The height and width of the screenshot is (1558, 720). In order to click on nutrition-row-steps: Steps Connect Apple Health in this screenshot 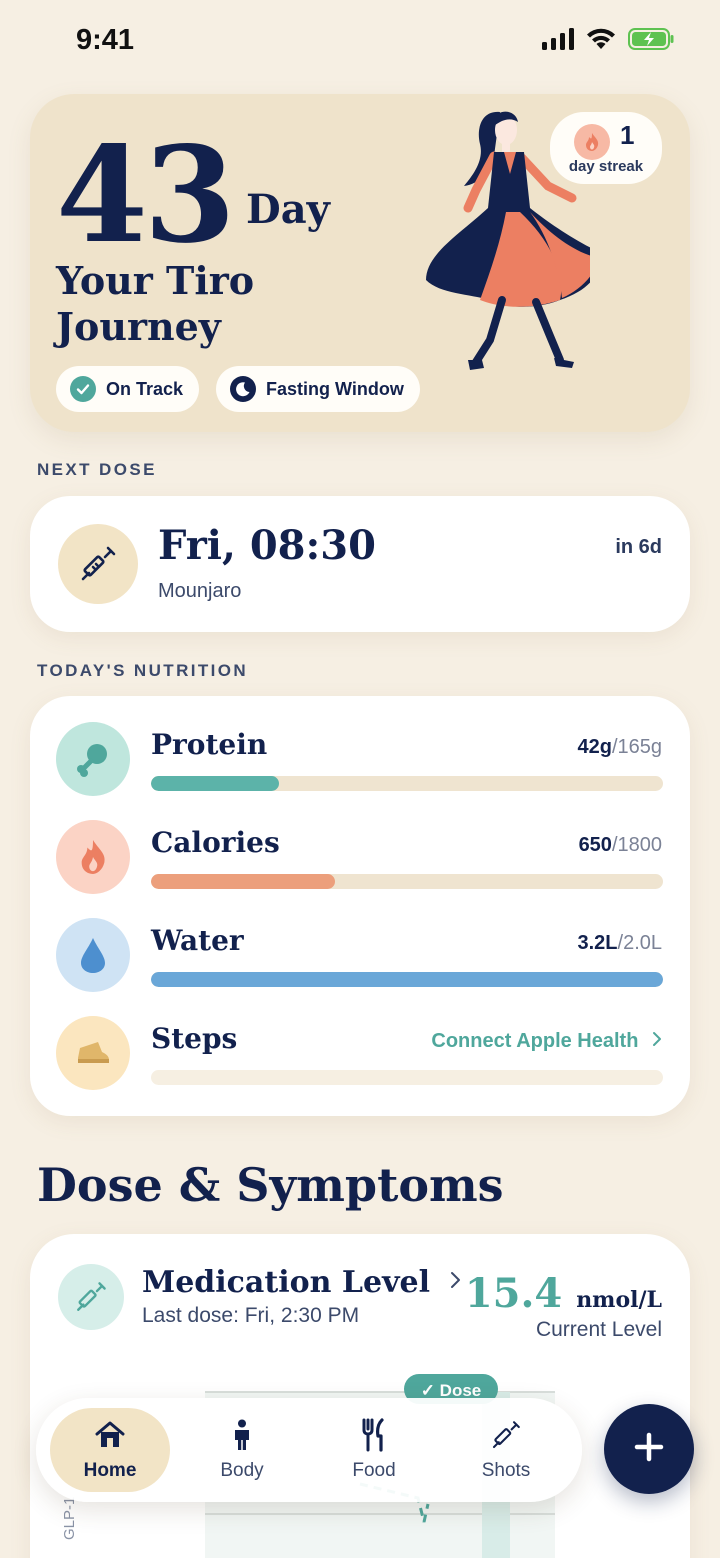, I will do `click(360, 1065)`.